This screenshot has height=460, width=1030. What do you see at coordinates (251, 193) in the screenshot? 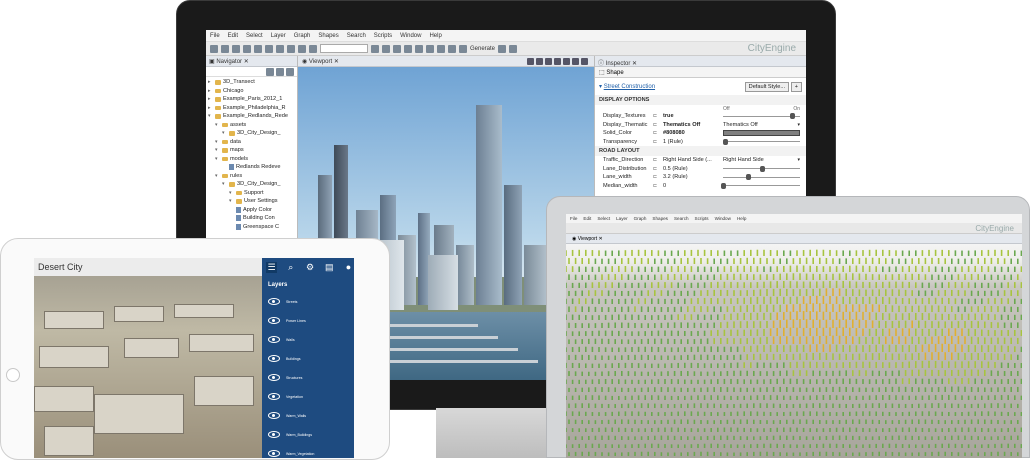
I see `tree-item: ▾ Support` at bounding box center [251, 193].